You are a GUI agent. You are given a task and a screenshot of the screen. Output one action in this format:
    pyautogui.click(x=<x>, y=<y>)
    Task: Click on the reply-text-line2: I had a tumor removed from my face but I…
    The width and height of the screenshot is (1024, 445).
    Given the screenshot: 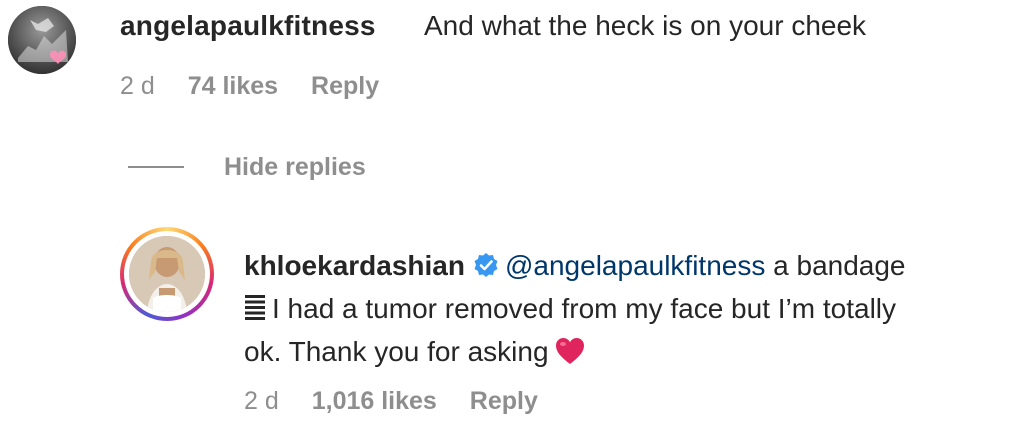 What is the action you would take?
    pyautogui.click(x=631, y=308)
    